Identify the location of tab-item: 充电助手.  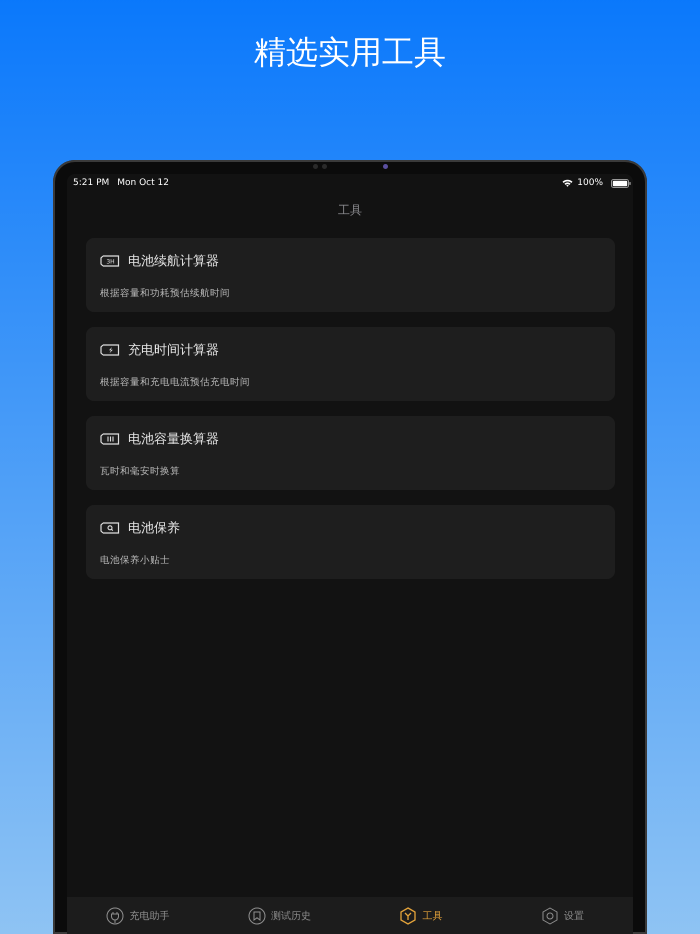
(137, 915).